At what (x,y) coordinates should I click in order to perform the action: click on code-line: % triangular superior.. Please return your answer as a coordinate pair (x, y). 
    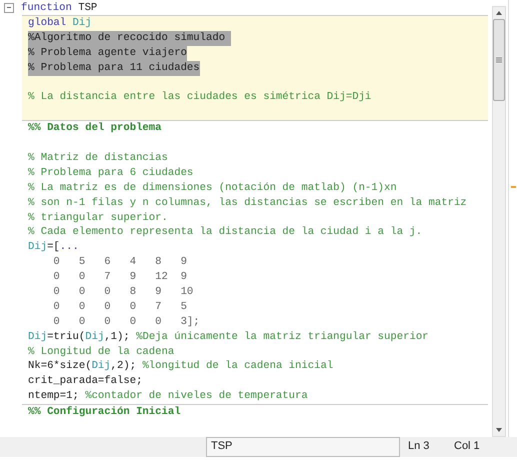
    Looking at the image, I should click on (98, 218).